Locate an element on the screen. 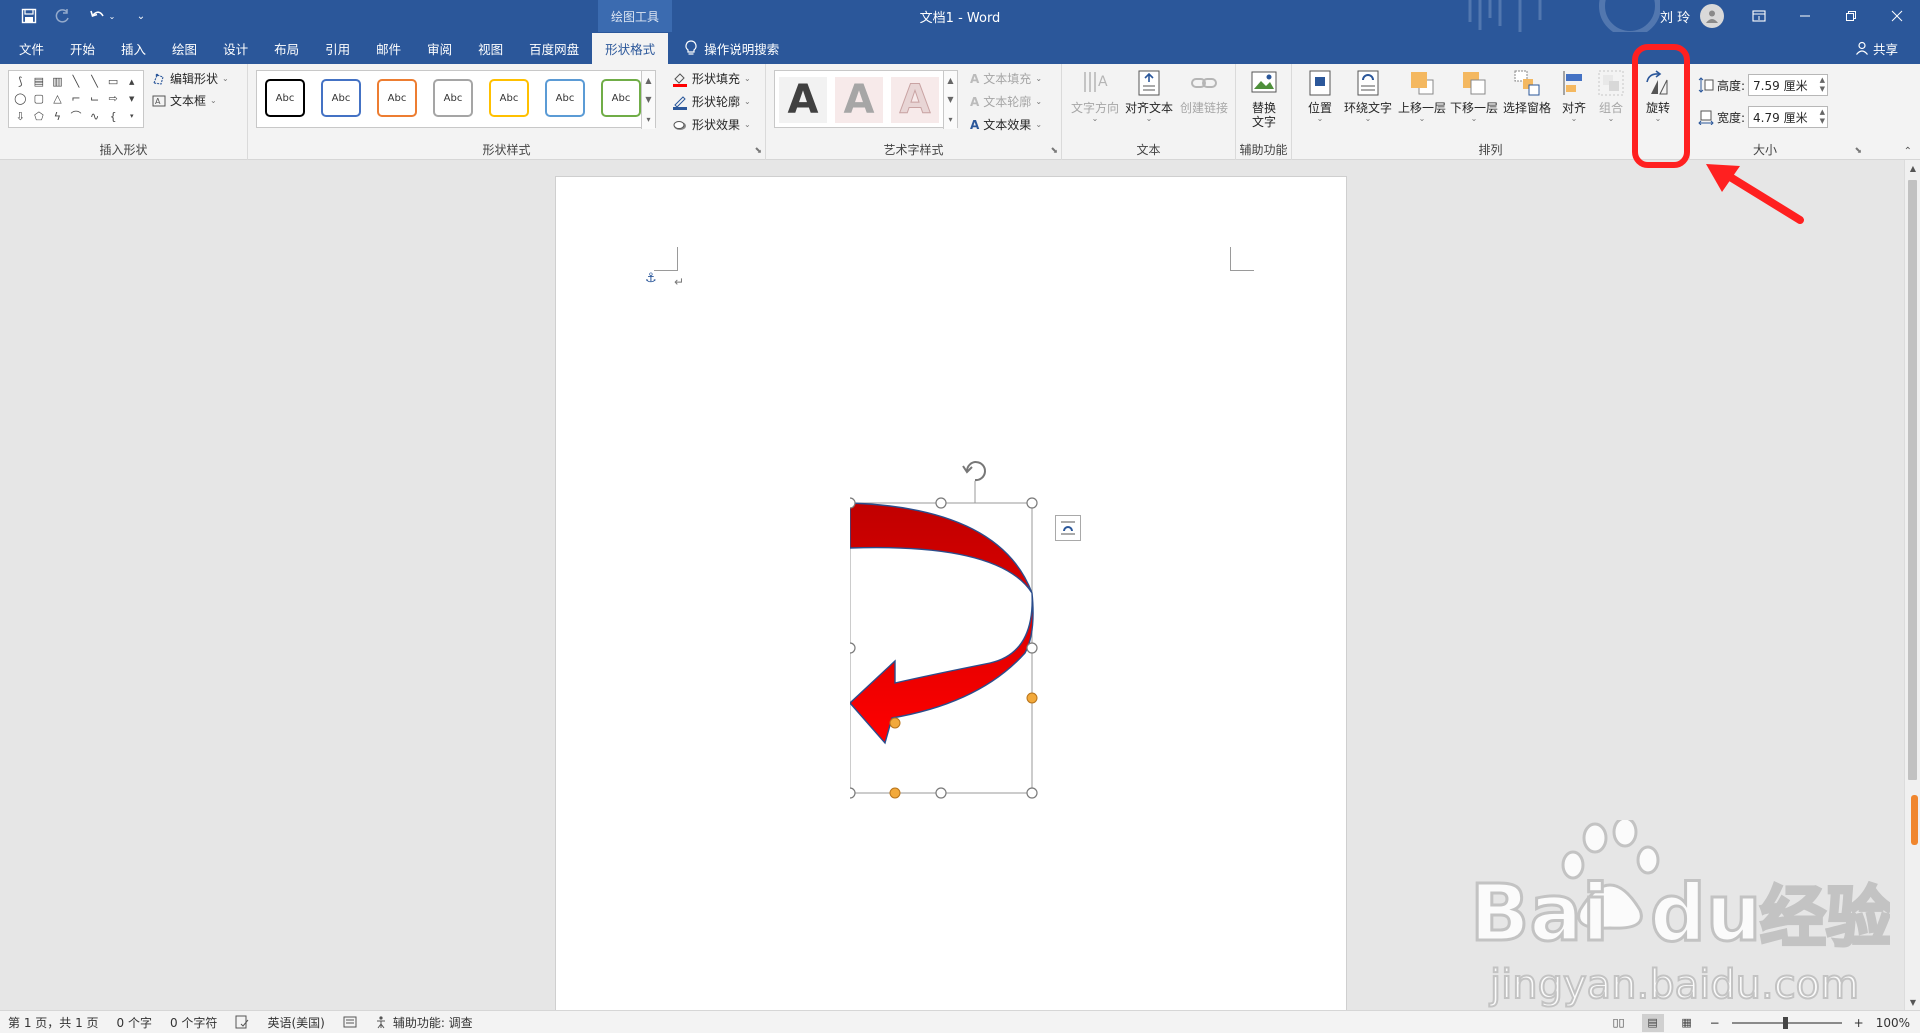  collapse-ribbon-icon: ⌃ is located at coordinates (1908, 151).